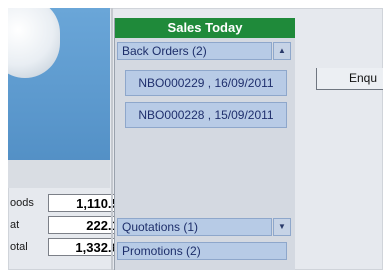 The image size is (391, 278). I want to click on back-orders-label: Back Orders (2), so click(164, 51).